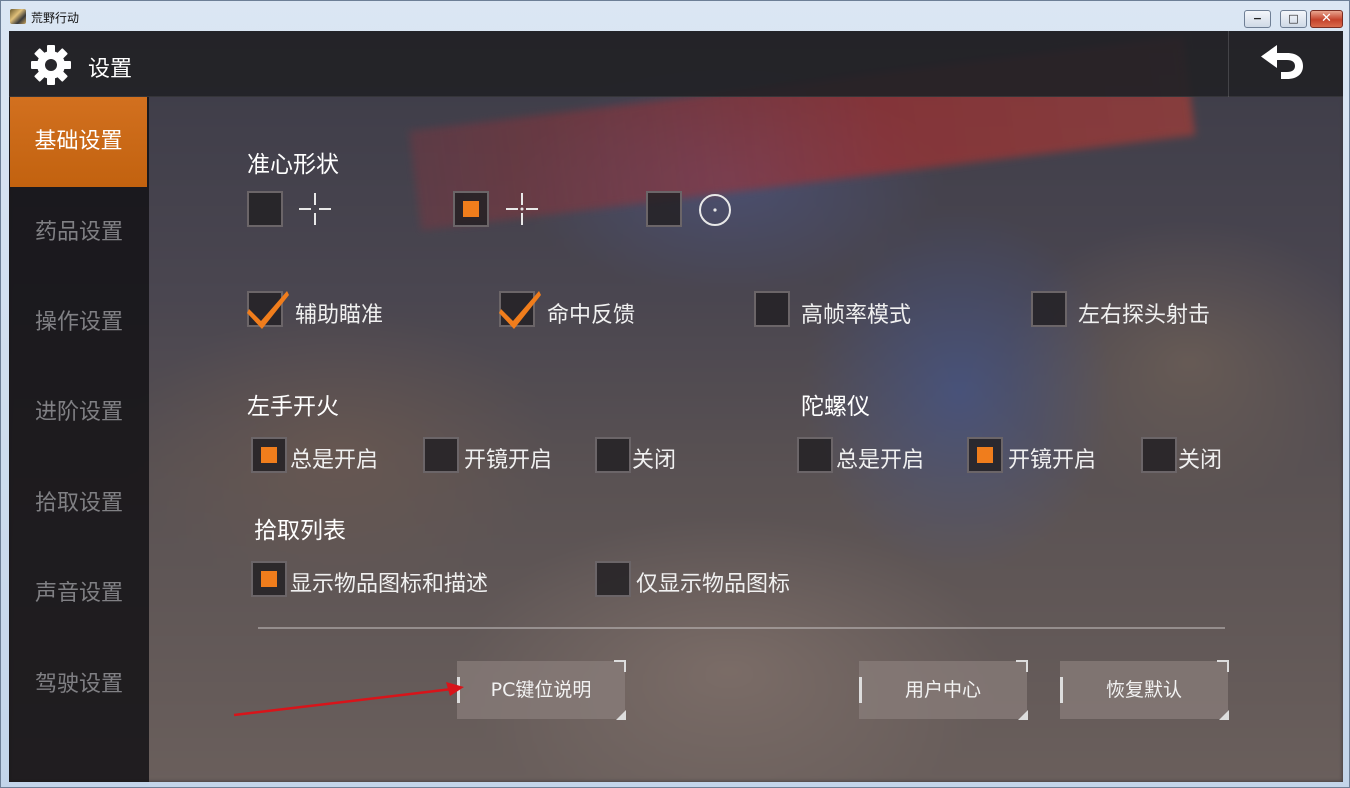 Image resolution: width=1350 pixels, height=788 pixels. I want to click on settings-header: 设置, so click(676, 64).